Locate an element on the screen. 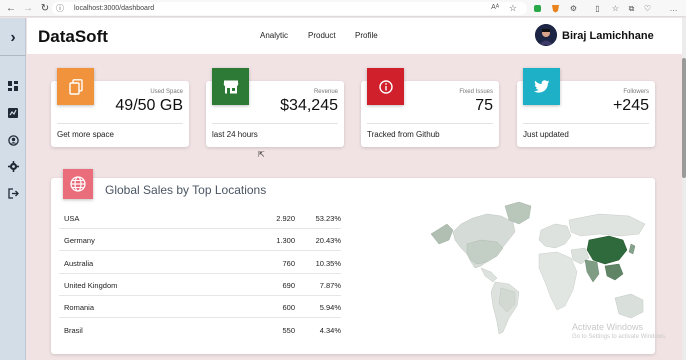  map-region-southeast-asia is located at coordinates (614, 272).